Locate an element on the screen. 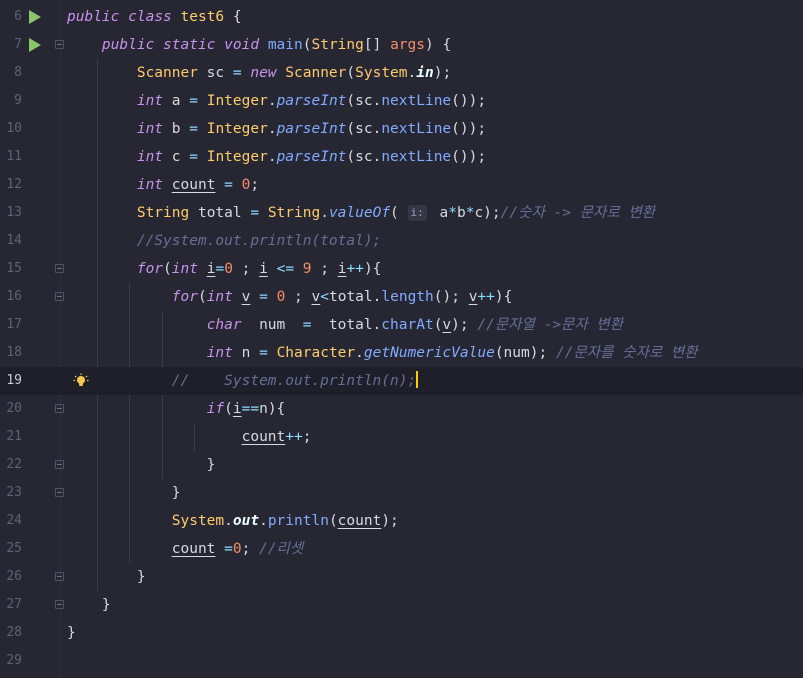  line-number: 12 is located at coordinates (14, 184).